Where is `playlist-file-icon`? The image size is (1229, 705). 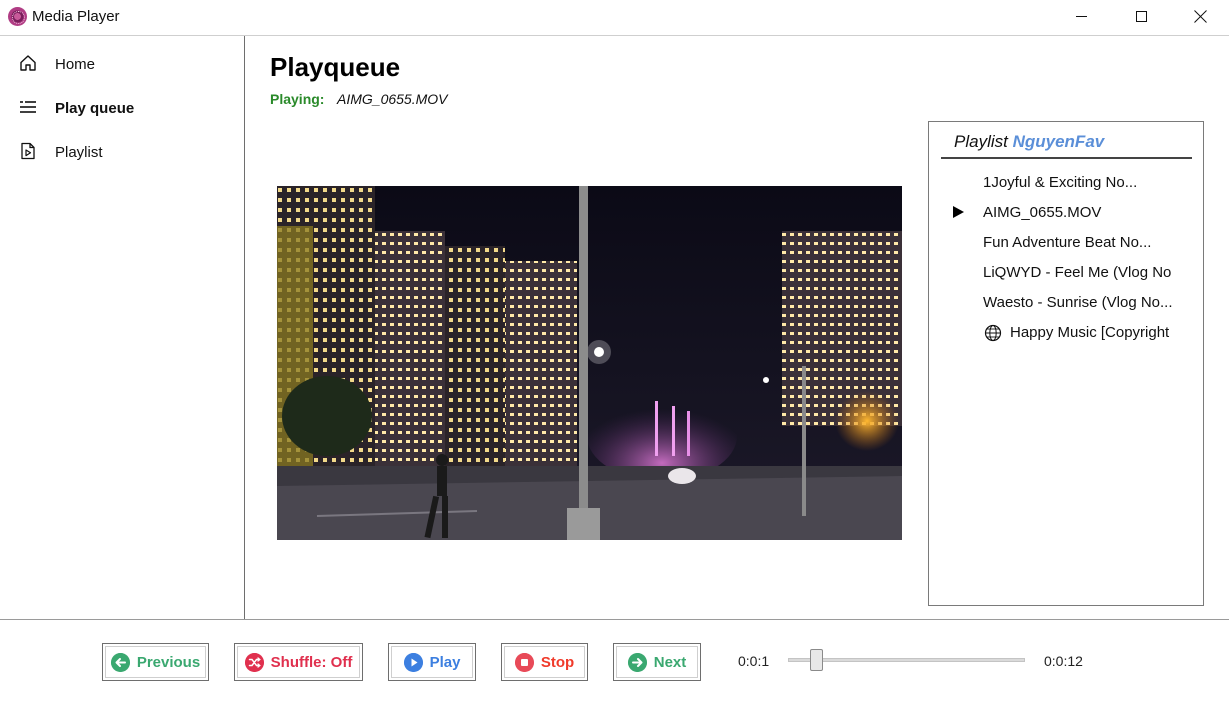
playlist-file-icon is located at coordinates (28, 151).